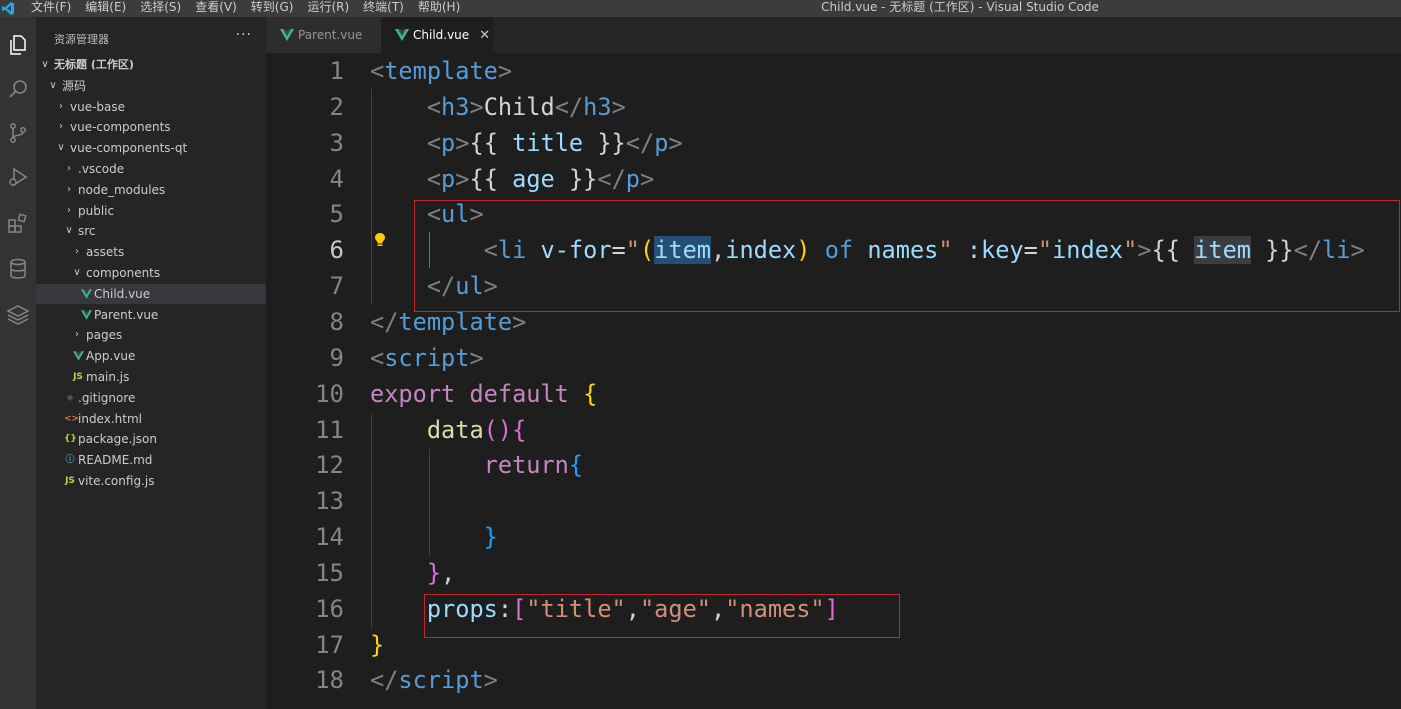 The height and width of the screenshot is (709, 1401). What do you see at coordinates (329, 608) in the screenshot?
I see `line-number: 16` at bounding box center [329, 608].